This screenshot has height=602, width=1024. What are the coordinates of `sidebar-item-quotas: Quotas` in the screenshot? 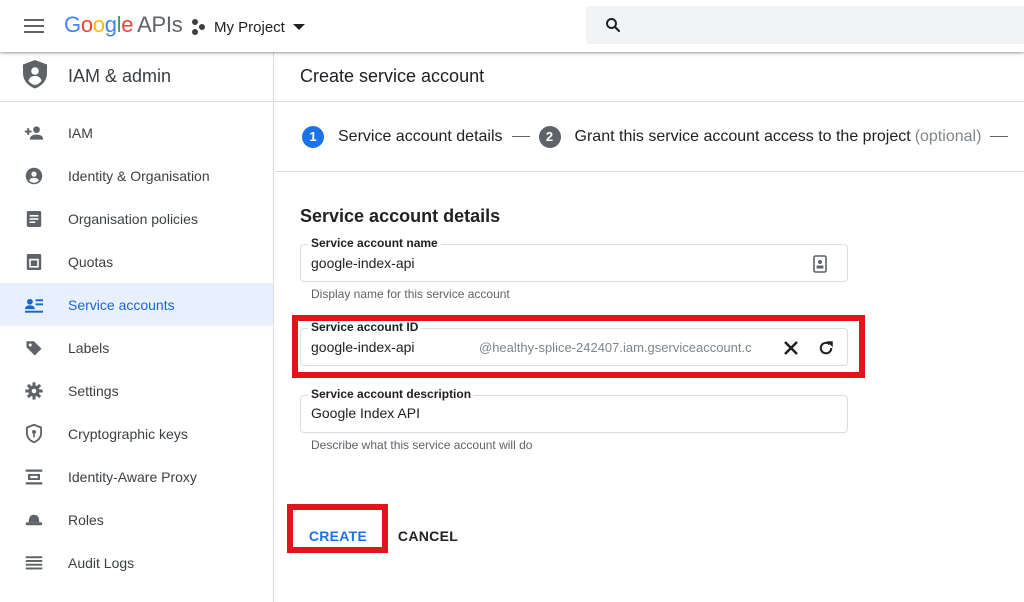 It's located at (136, 261).